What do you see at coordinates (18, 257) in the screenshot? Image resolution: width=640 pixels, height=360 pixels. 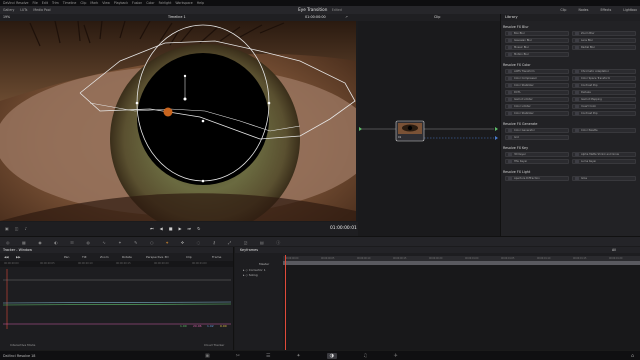 I see `track-forward-icon: ▶▶` at bounding box center [18, 257].